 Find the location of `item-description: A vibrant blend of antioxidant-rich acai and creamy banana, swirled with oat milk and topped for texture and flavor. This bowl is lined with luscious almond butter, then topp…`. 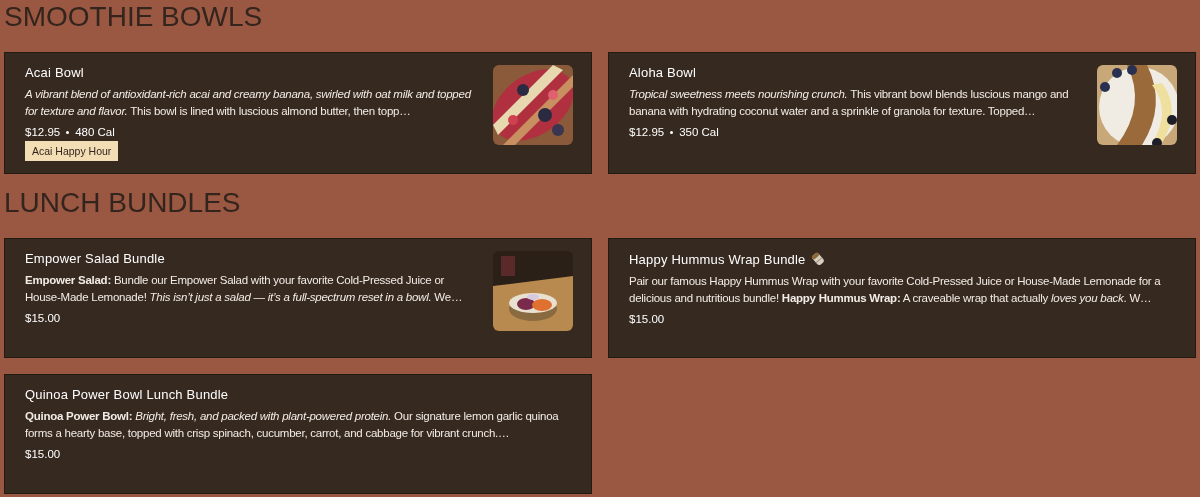

item-description: A vibrant blend of antioxidant-rich acai and creamy banana, swirled with oat milk and topped for texture and flavor. This bowl is lined with luscious almond butter, then topp… is located at coordinates (249, 103).